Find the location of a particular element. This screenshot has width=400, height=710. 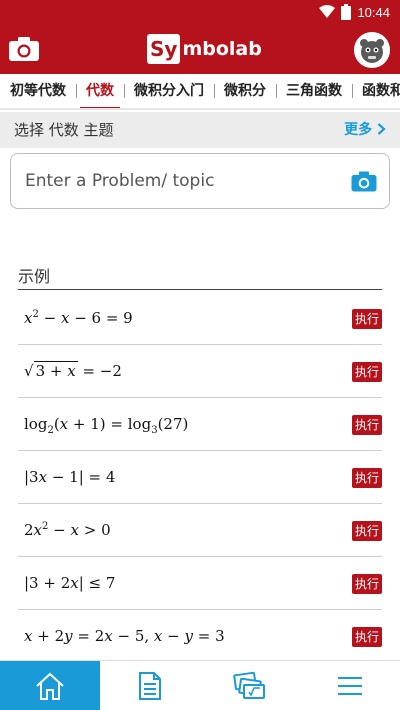

nav-menu is located at coordinates (350, 685).